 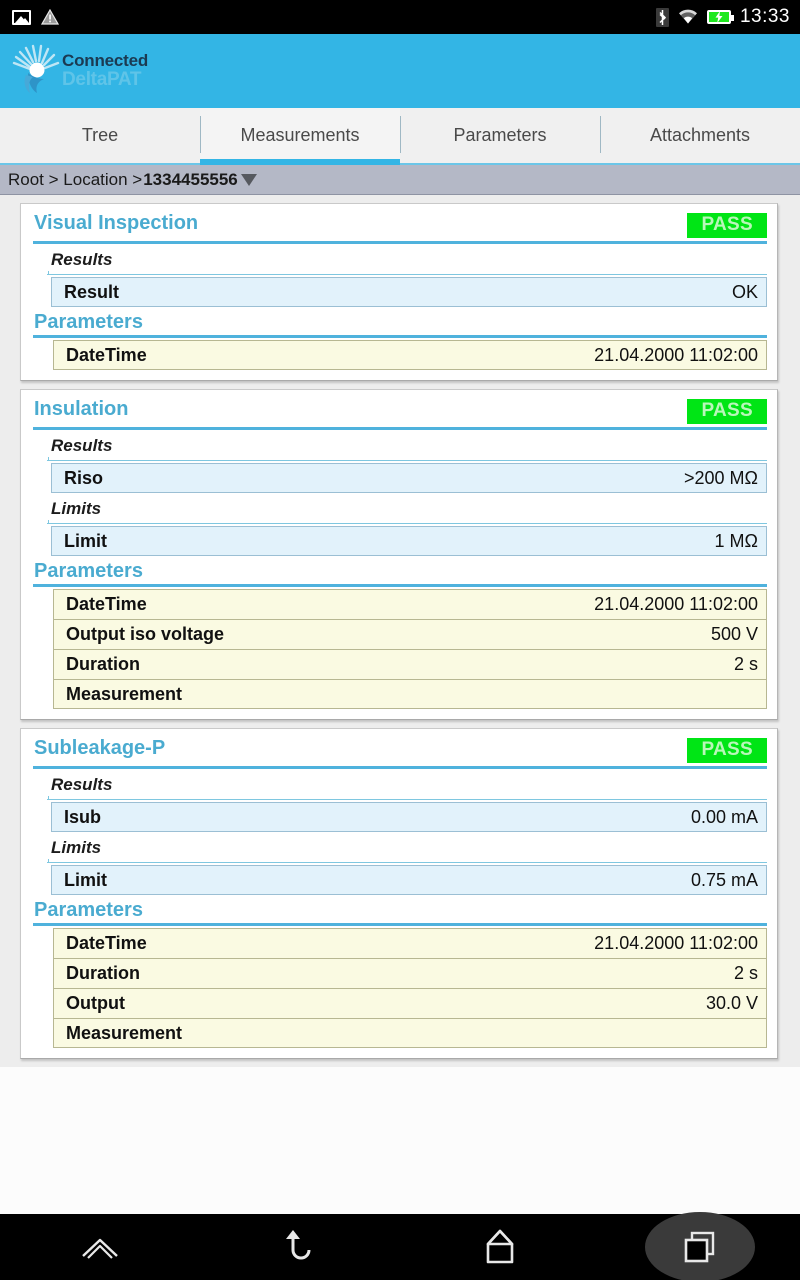 What do you see at coordinates (400, 750) in the screenshot?
I see `card-header: Subleakage-P PASS` at bounding box center [400, 750].